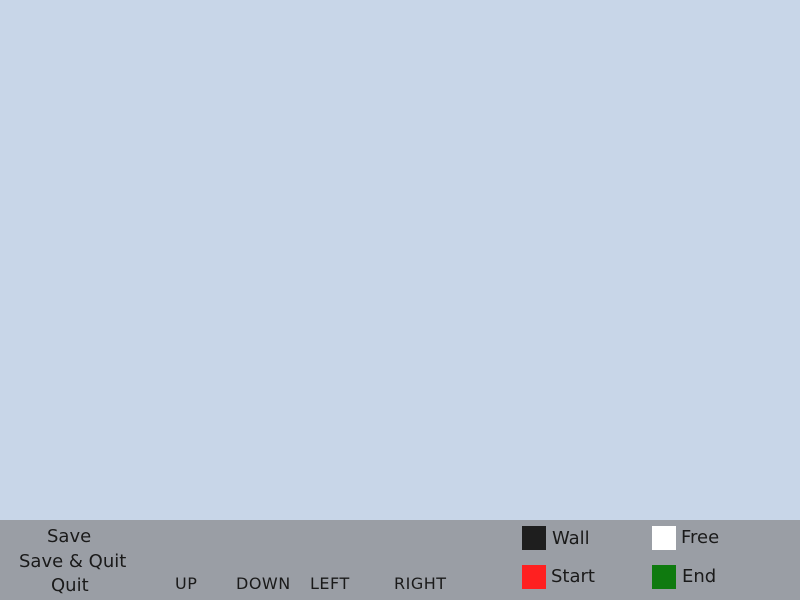  I want to click on start-swatch, so click(534, 577).